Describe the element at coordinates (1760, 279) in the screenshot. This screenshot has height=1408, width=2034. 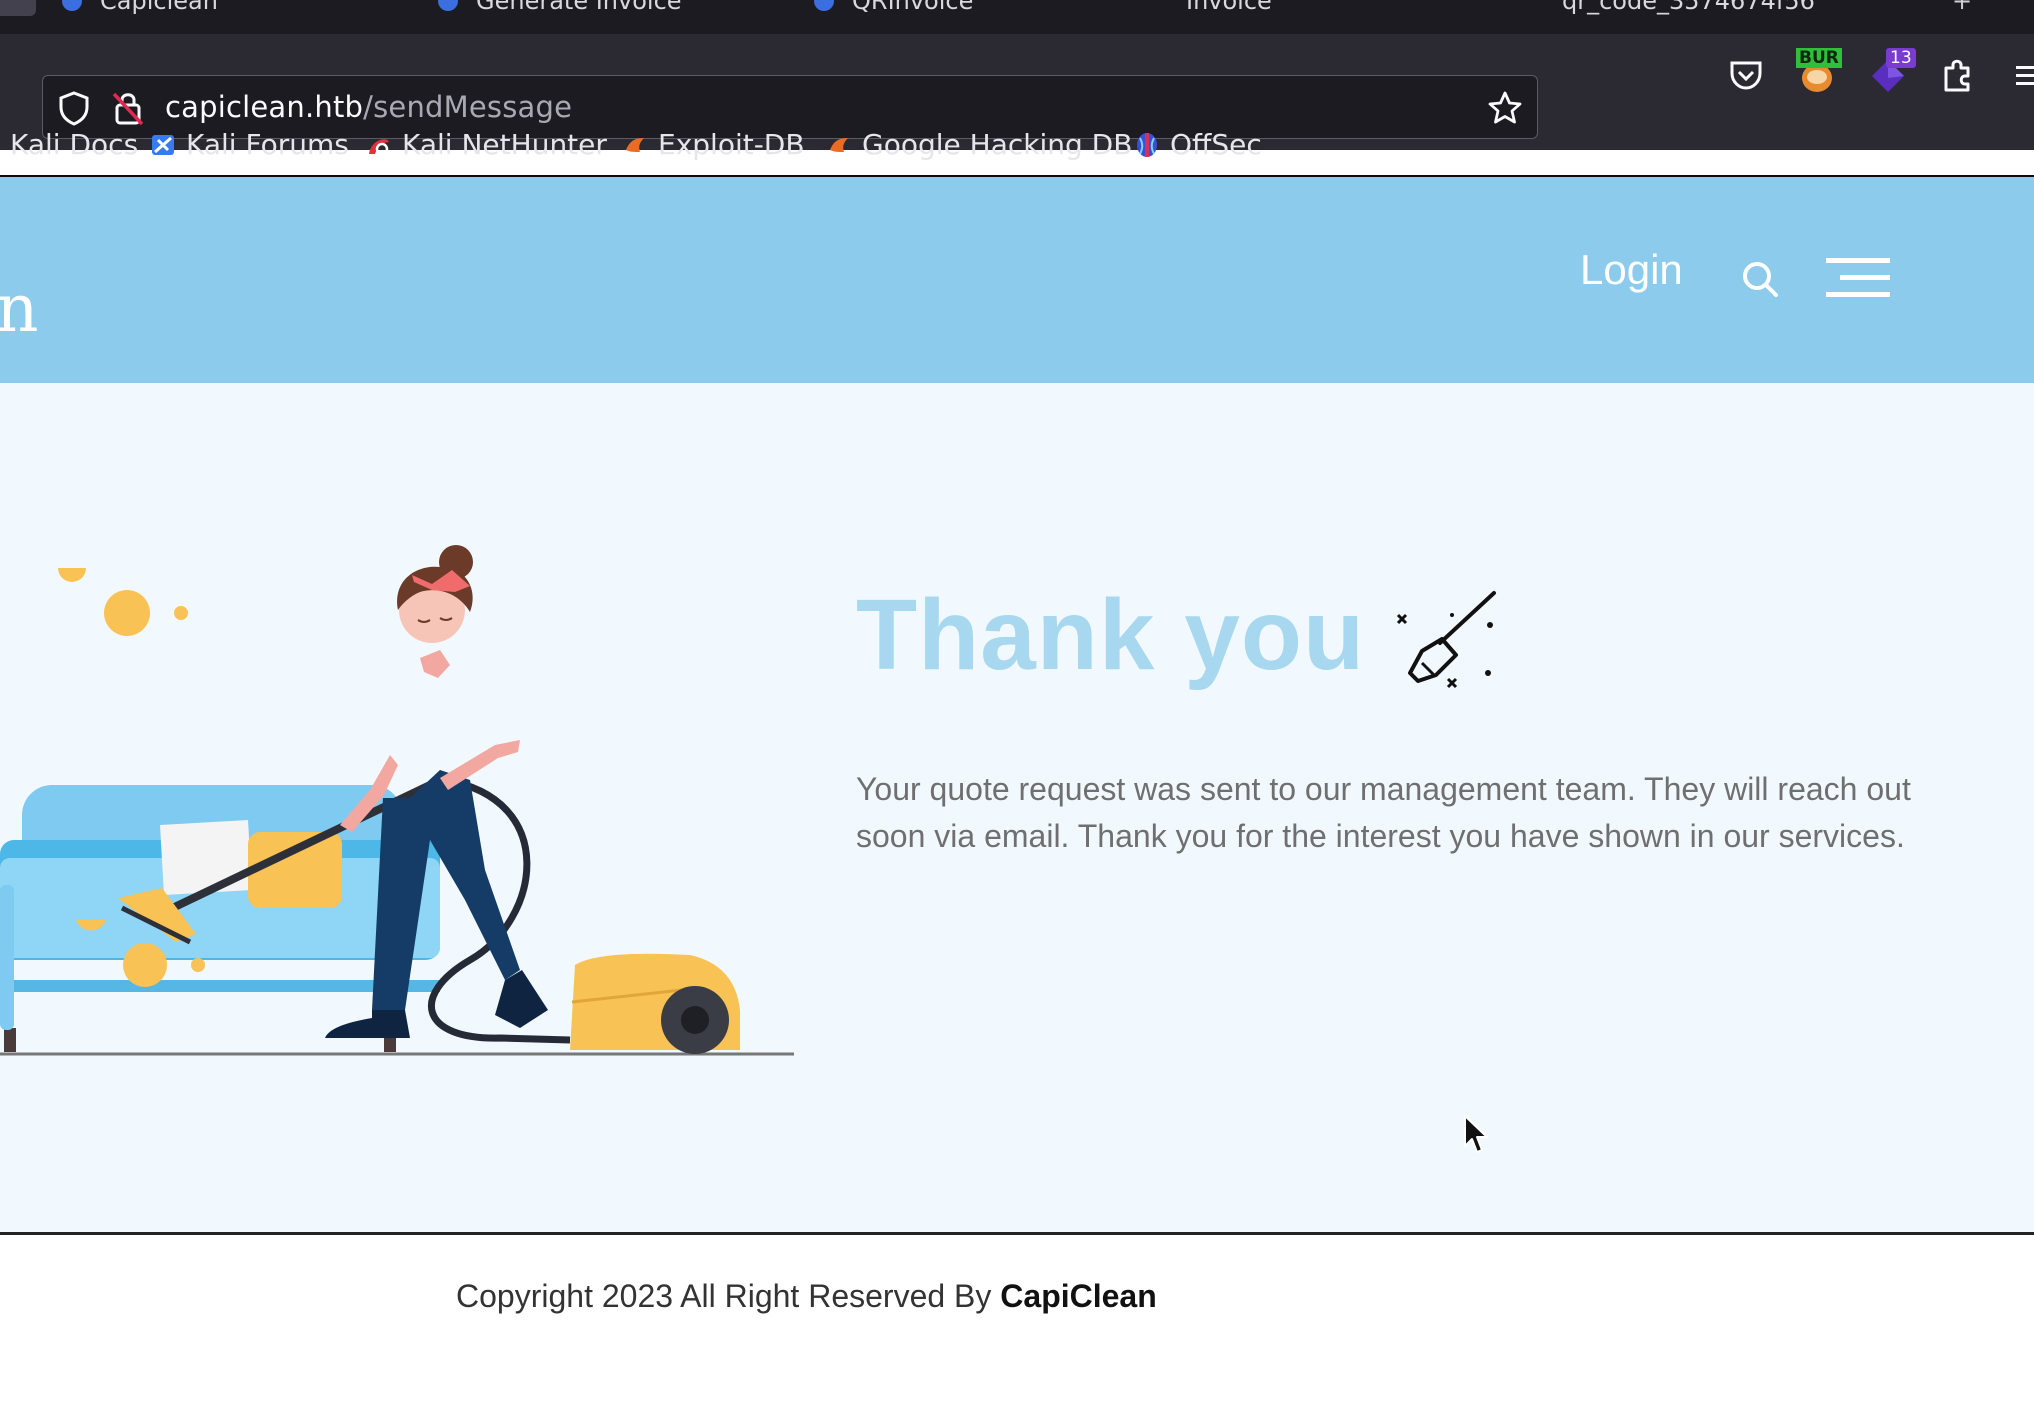
I see `search-icon` at that location.